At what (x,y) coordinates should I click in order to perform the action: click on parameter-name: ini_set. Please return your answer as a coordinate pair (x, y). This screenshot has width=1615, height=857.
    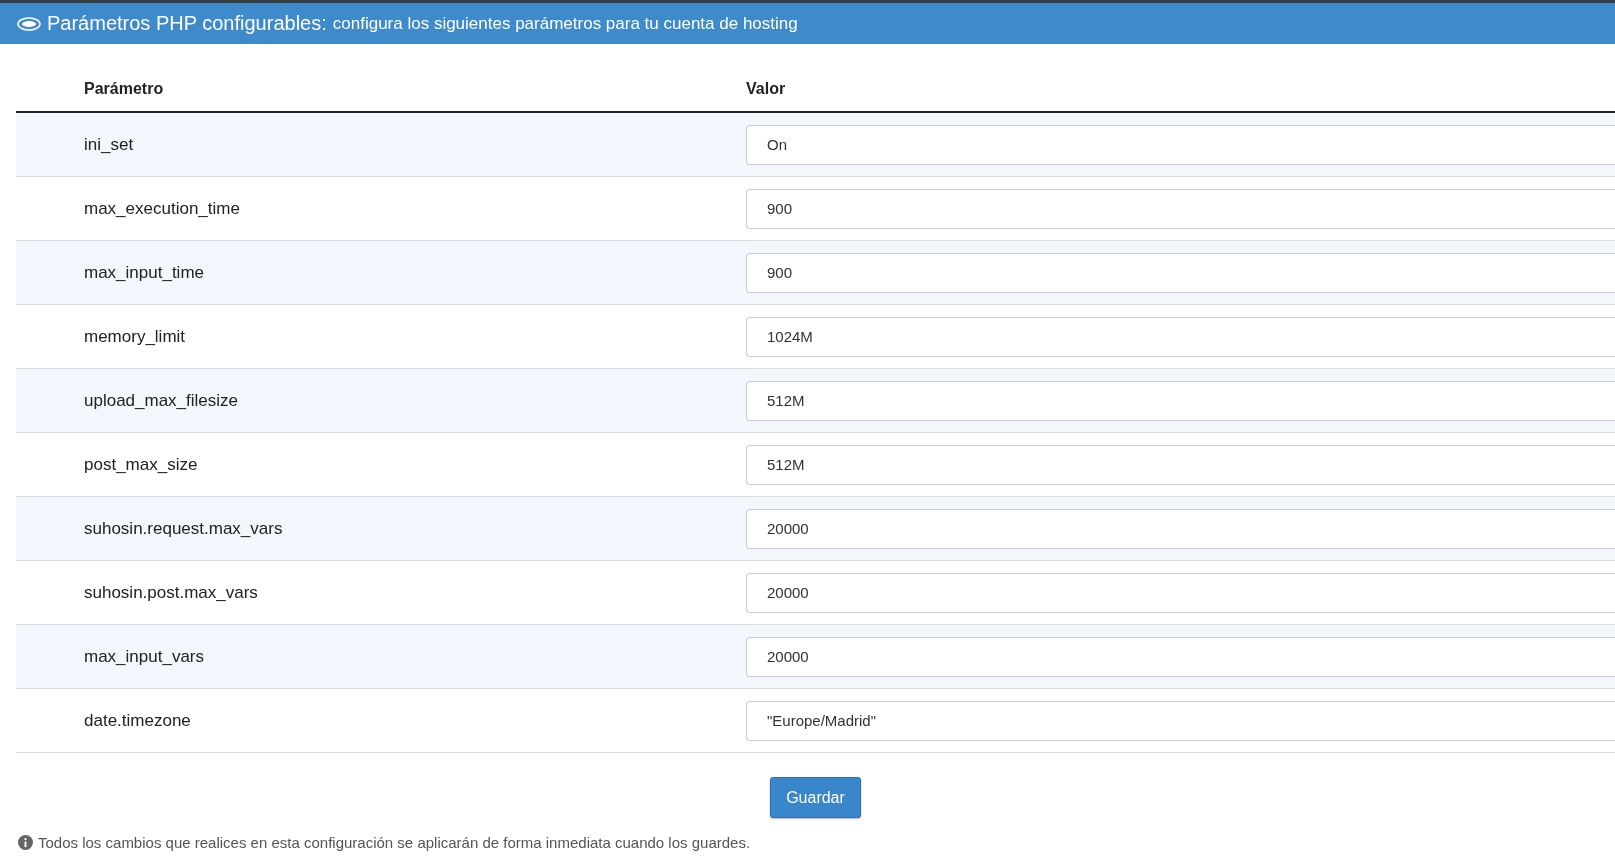
    Looking at the image, I should click on (108, 144).